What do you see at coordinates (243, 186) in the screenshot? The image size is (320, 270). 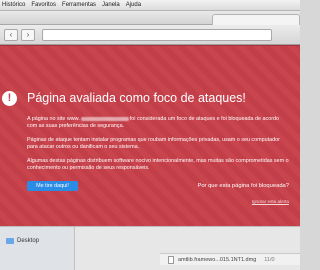 I see `why-blocked-link: Por que esta página foi bloqueada?` at bounding box center [243, 186].